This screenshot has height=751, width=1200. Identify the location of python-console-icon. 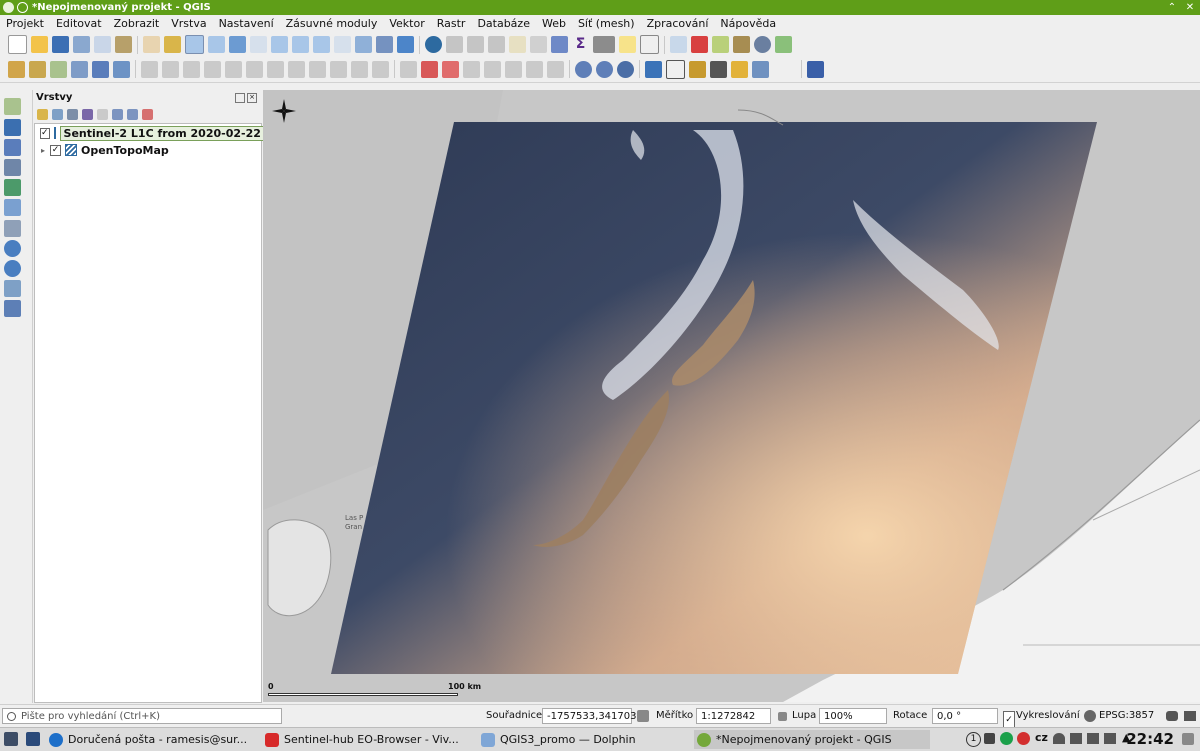
(653, 69).